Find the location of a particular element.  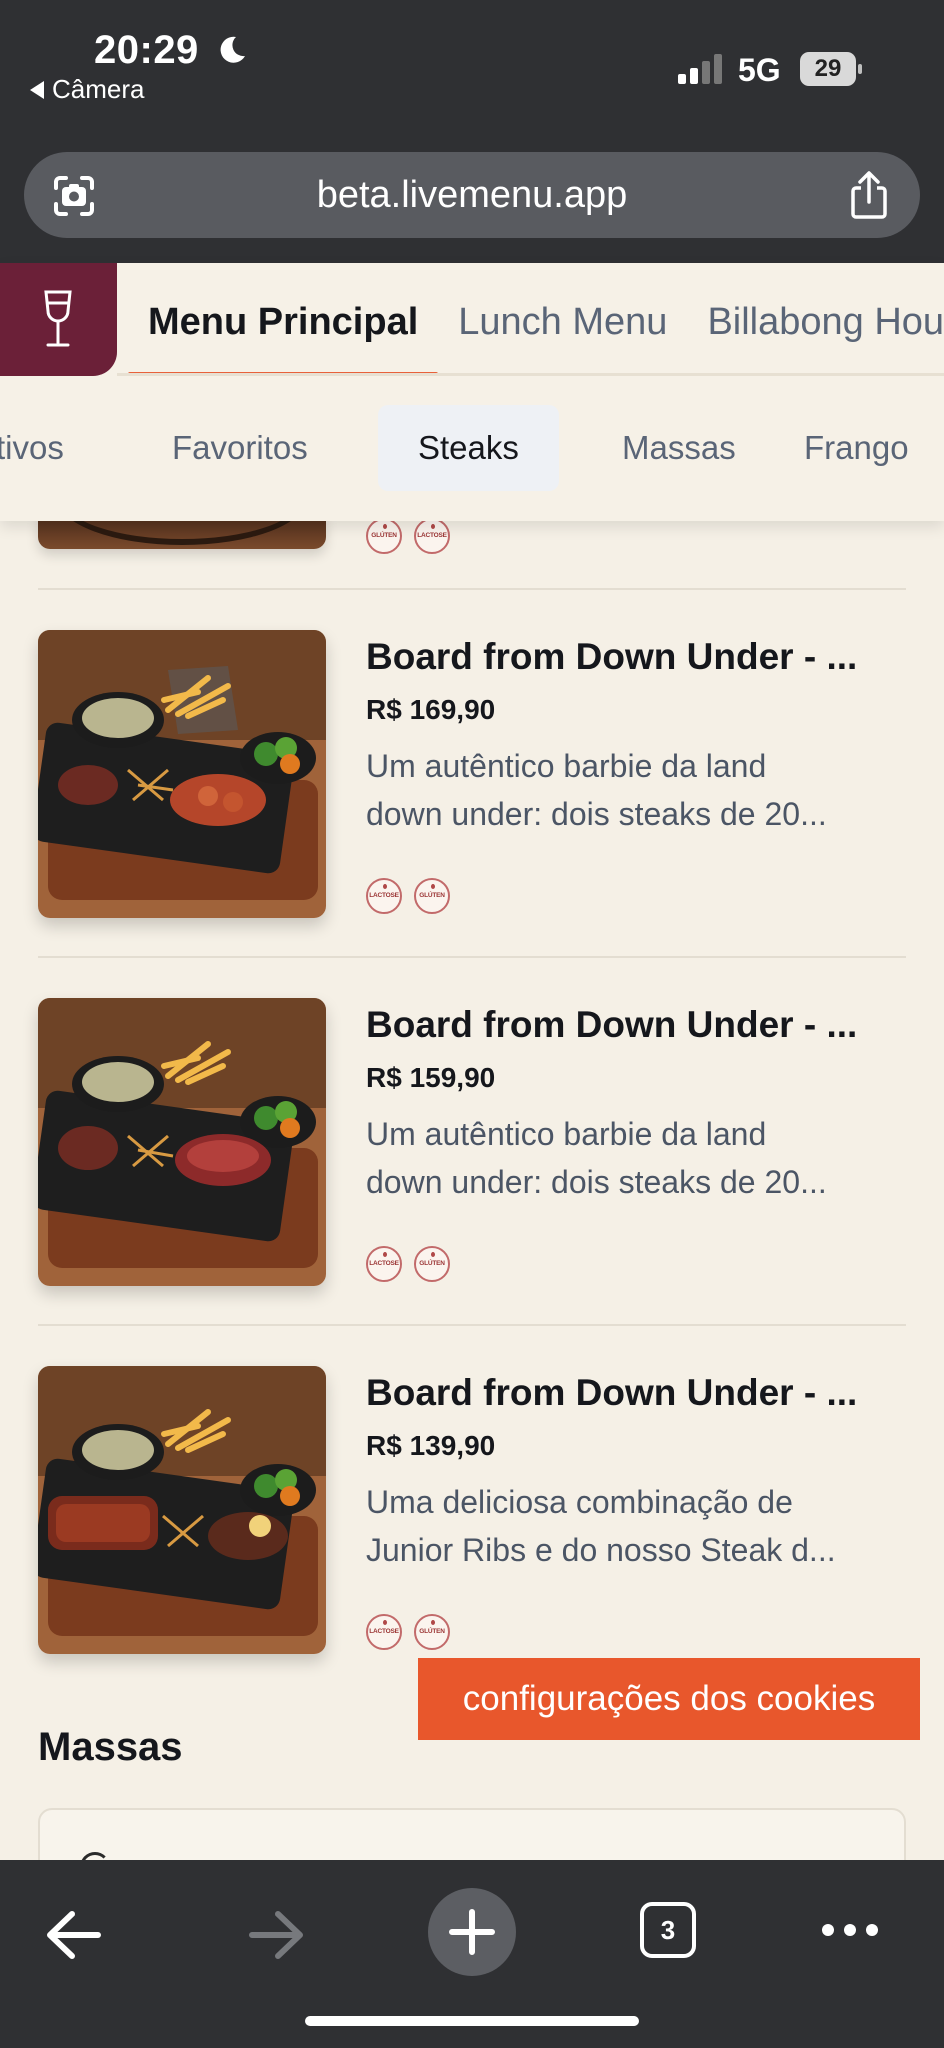

battery-level: 29 is located at coordinates (828, 69).